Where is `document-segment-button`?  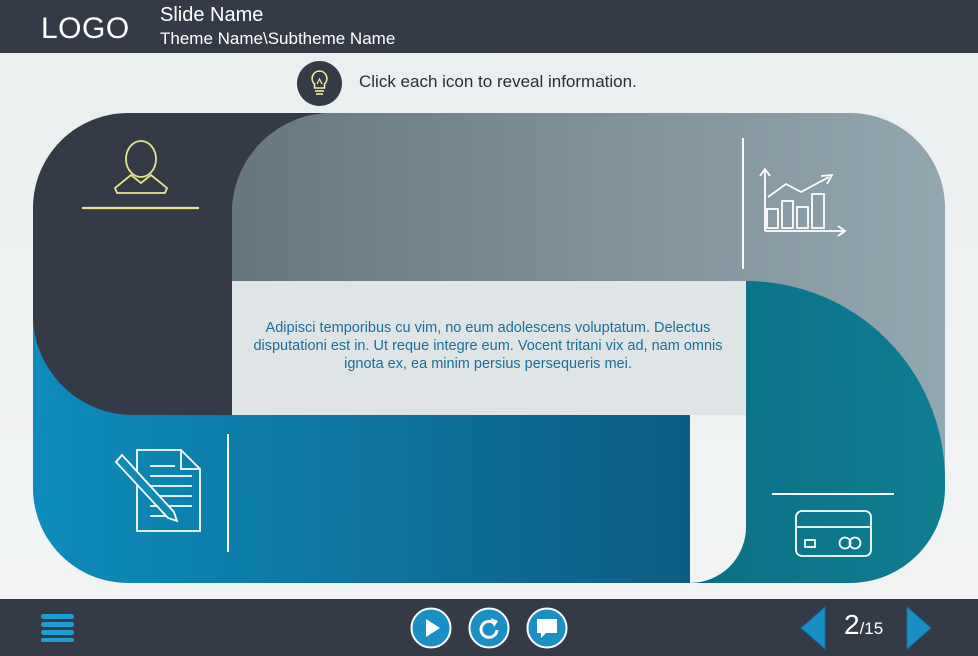
document-segment-button is located at coordinates (157, 491).